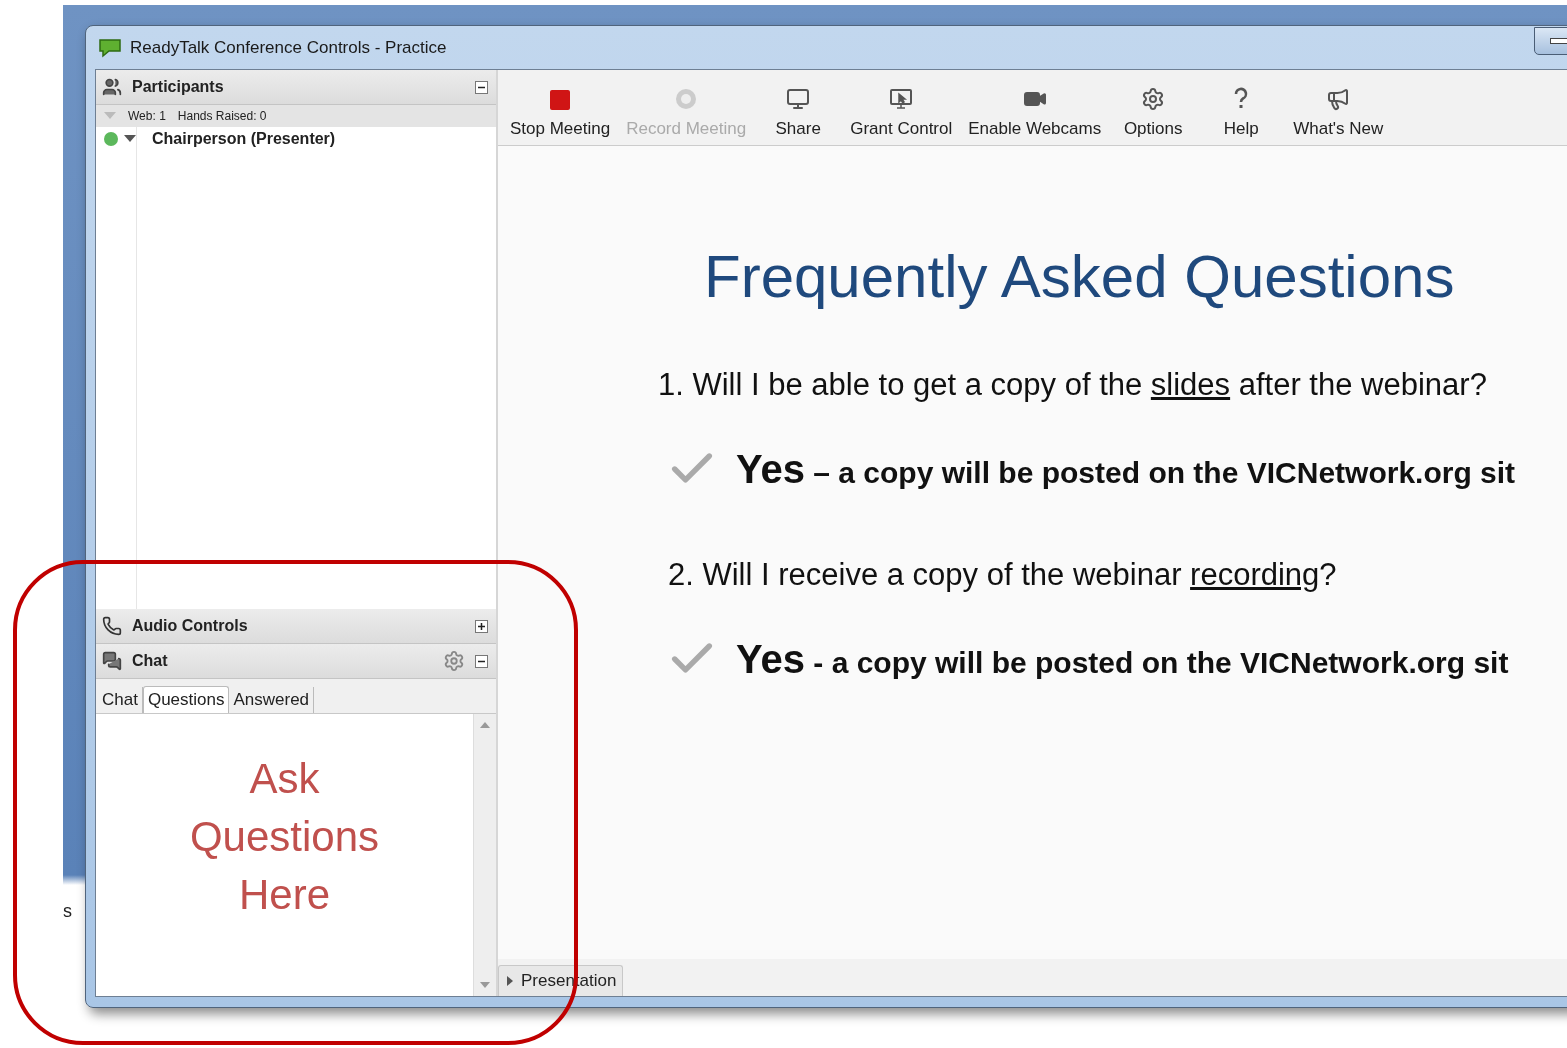 The width and height of the screenshot is (1567, 1048). I want to click on toolbar-button: Share, so click(798, 113).